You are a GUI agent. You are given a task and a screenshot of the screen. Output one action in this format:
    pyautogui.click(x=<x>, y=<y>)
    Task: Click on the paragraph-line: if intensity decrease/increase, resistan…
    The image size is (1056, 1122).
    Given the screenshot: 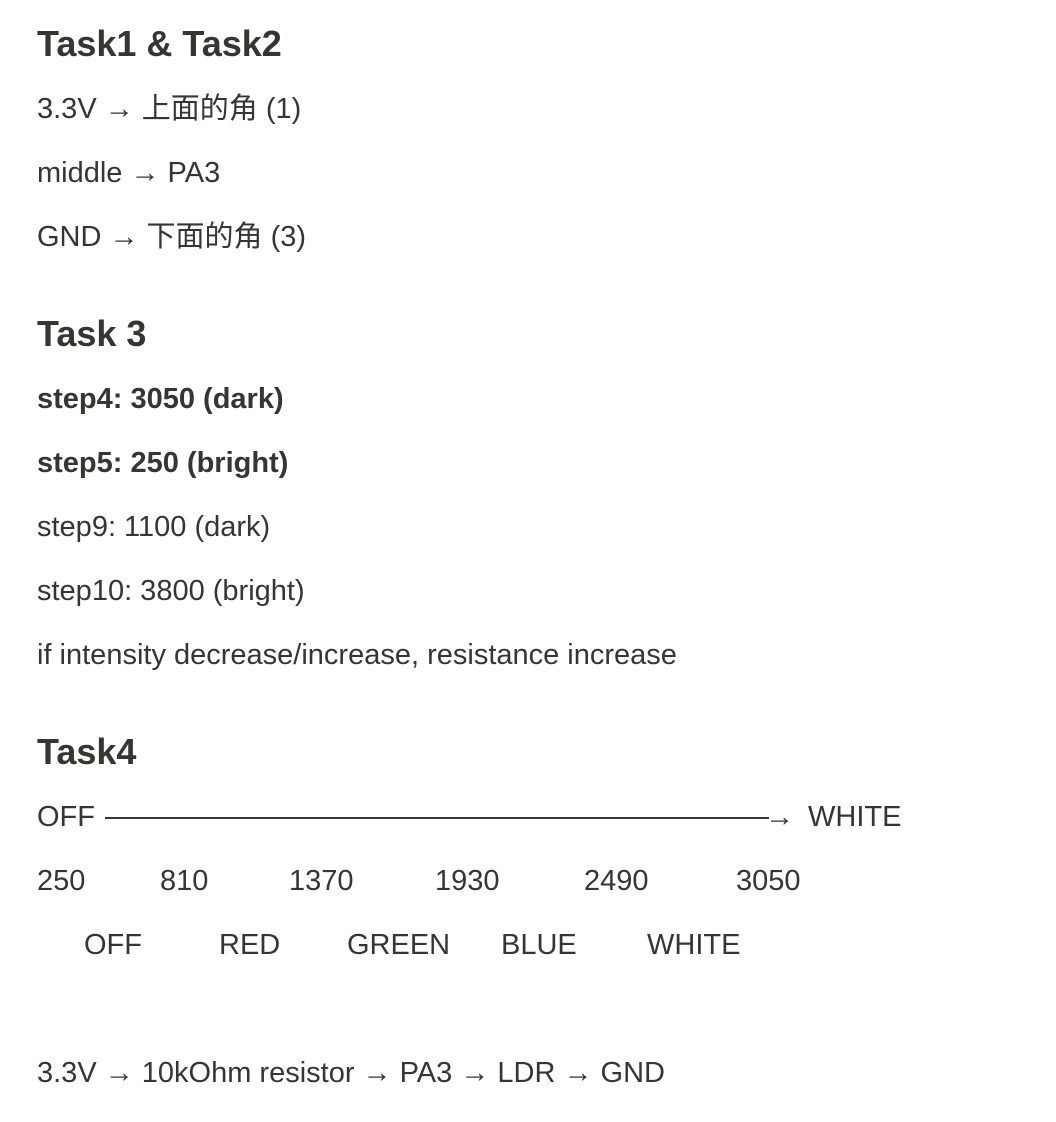 What is the action you would take?
    pyautogui.click(x=357, y=655)
    